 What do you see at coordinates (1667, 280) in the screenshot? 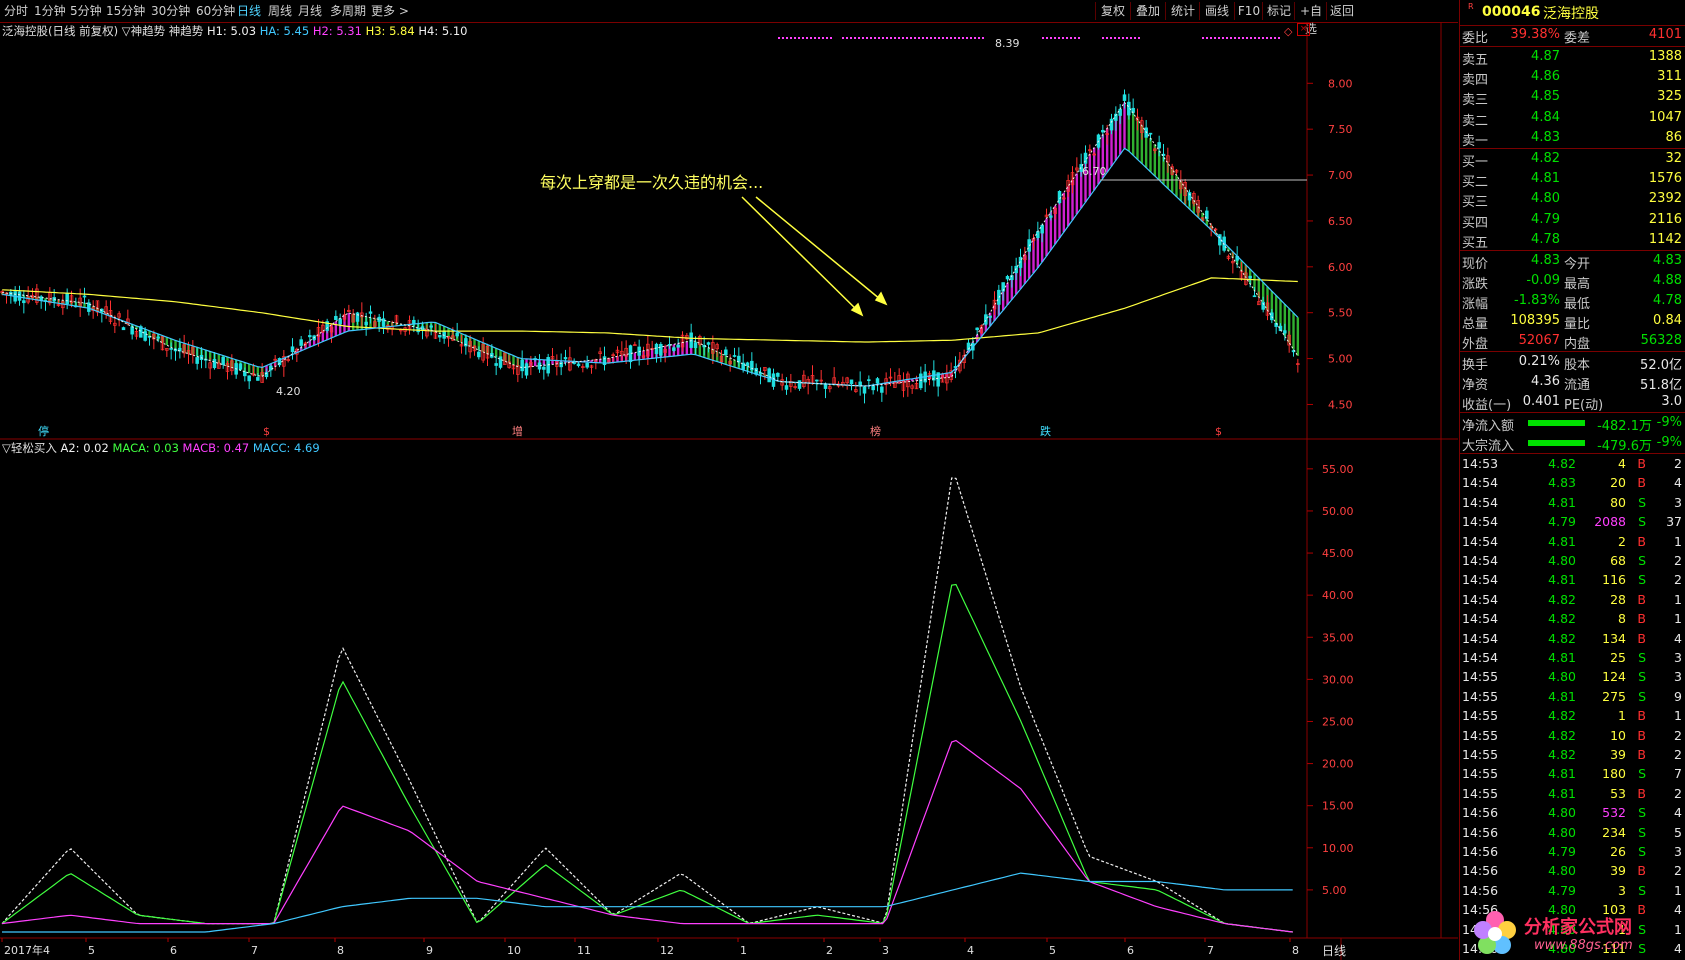
I see `stat-value: 4.88` at bounding box center [1667, 280].